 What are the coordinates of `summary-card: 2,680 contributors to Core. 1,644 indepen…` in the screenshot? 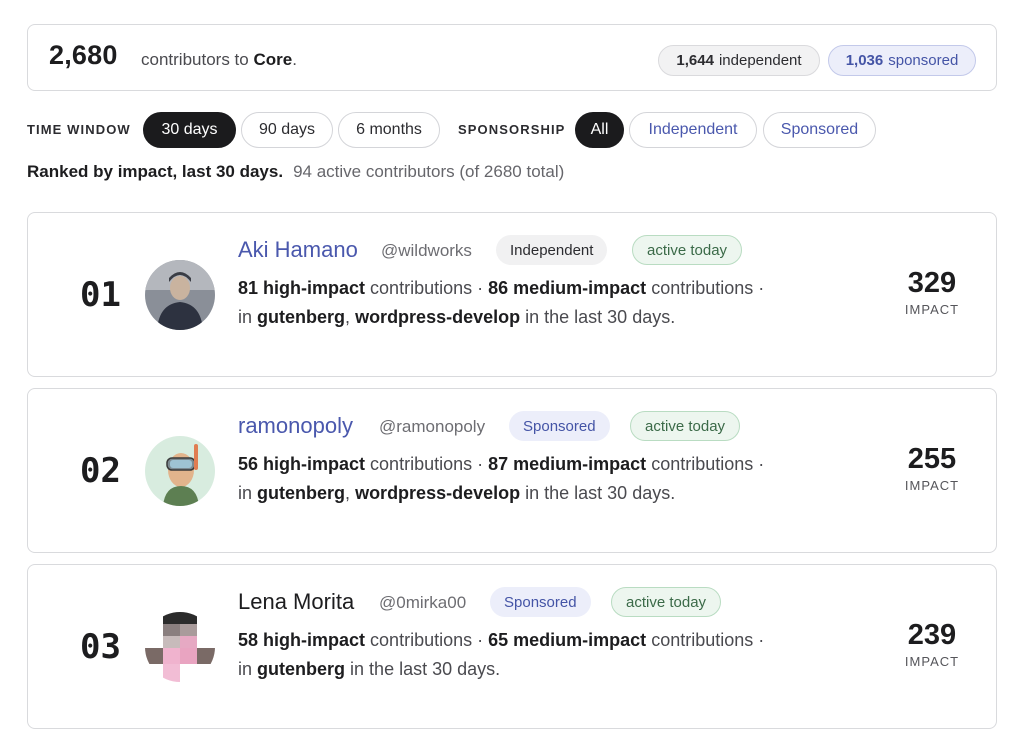 It's located at (512, 57).